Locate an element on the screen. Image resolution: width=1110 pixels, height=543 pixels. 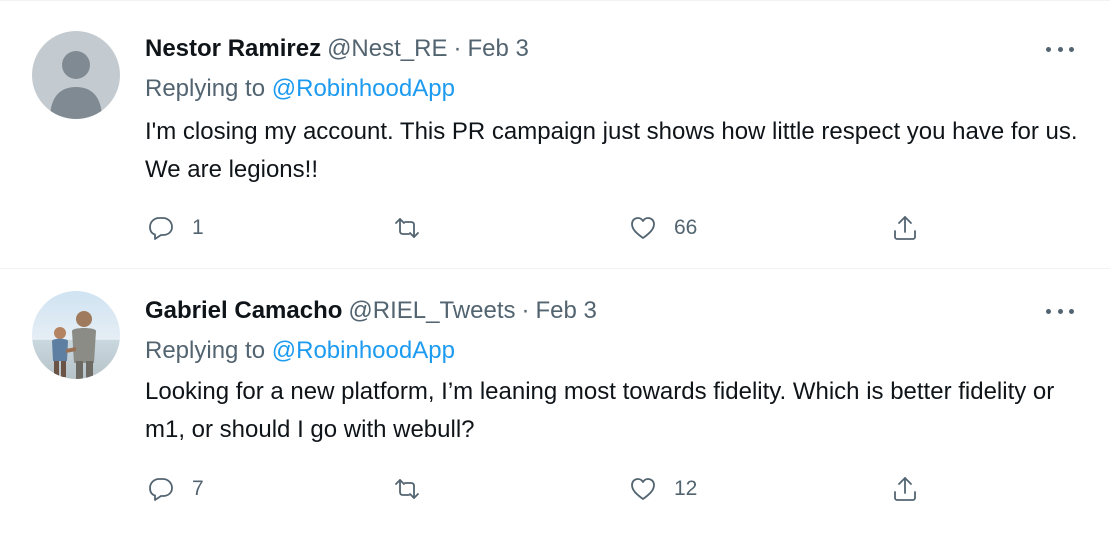
tweet-header: Gabriel Camacho @RIEL_Tweets · Feb 3 is located at coordinates (371, 311).